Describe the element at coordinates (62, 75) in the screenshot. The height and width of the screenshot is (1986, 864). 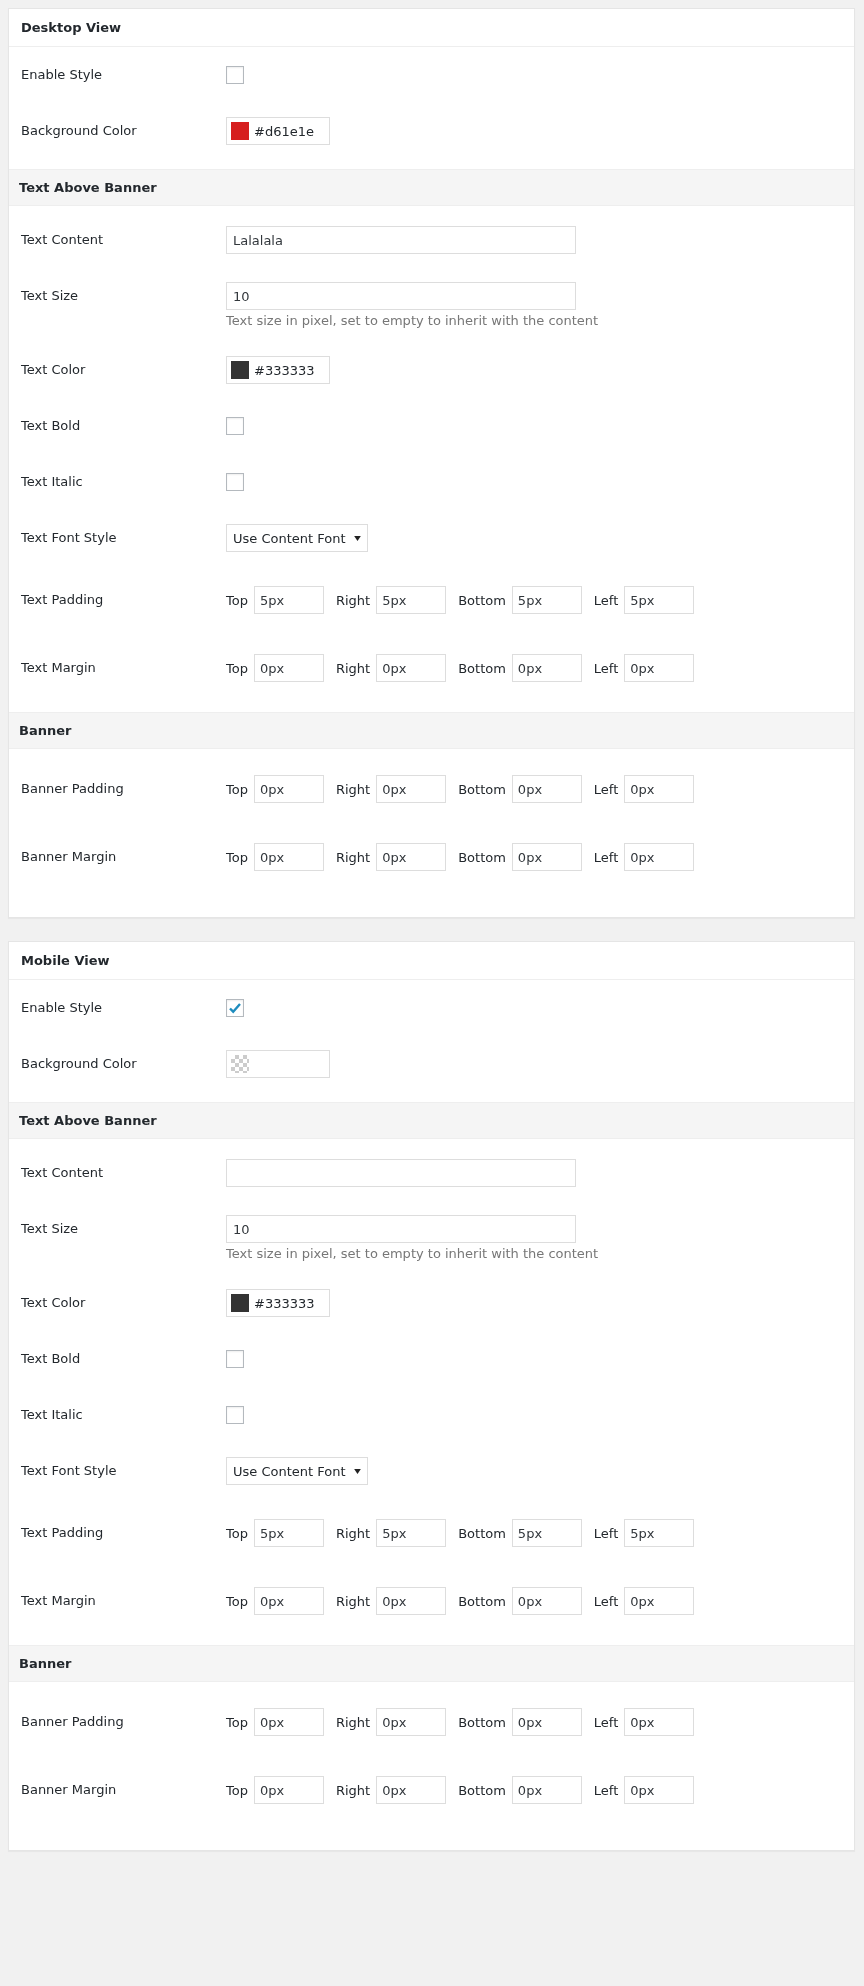
I see `field-label: Enable Style` at that location.